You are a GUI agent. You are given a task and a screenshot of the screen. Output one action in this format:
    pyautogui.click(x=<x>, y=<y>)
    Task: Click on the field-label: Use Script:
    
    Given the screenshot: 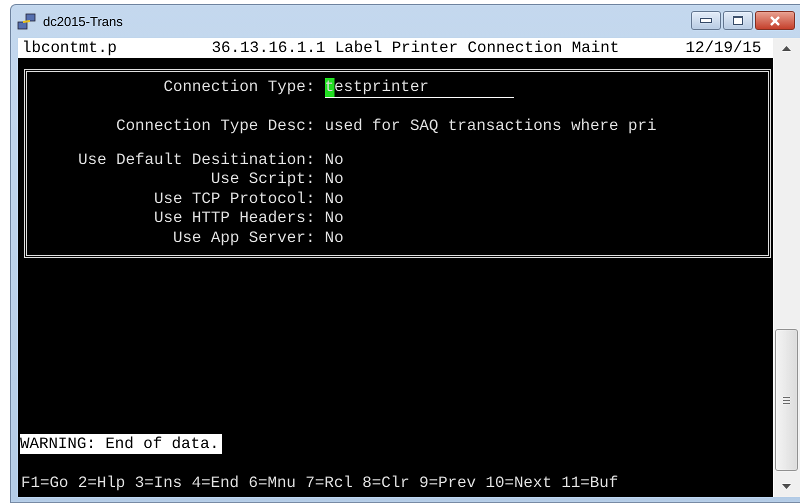 What is the action you would take?
    pyautogui.click(x=263, y=180)
    